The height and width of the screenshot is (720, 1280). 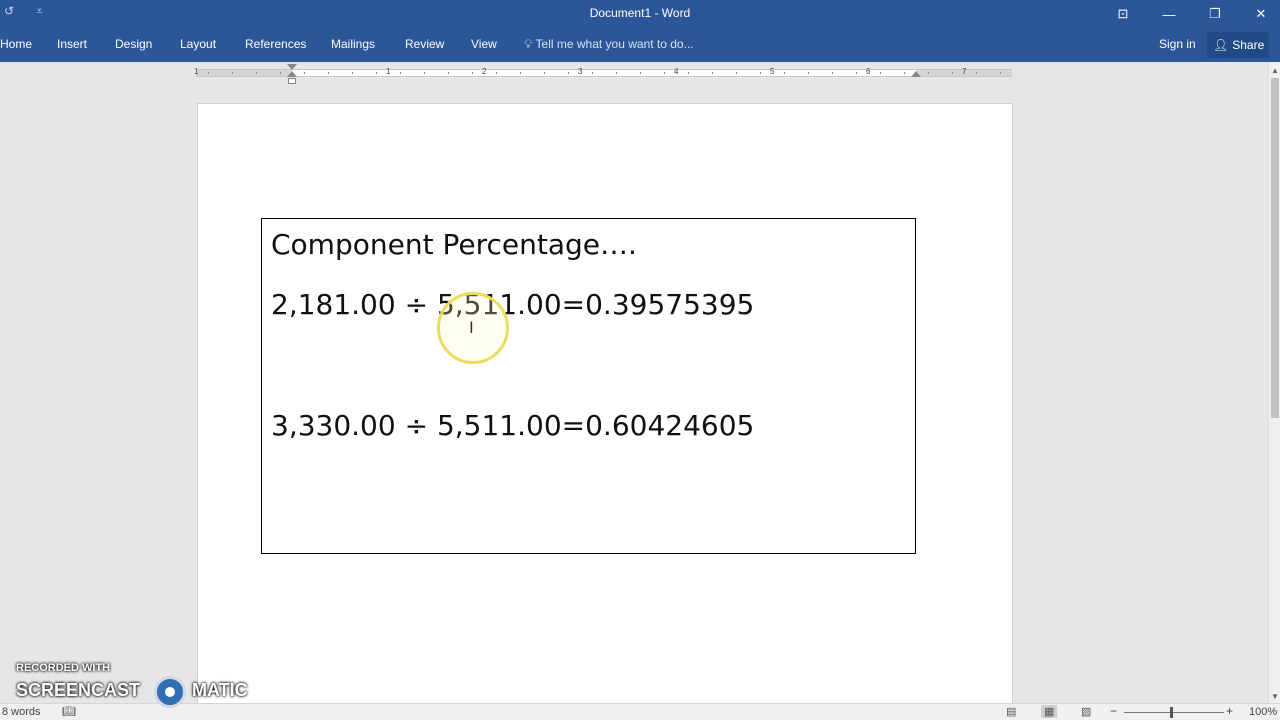 What do you see at coordinates (78, 690) in the screenshot?
I see `watermark-left-text: SCREENCAST` at bounding box center [78, 690].